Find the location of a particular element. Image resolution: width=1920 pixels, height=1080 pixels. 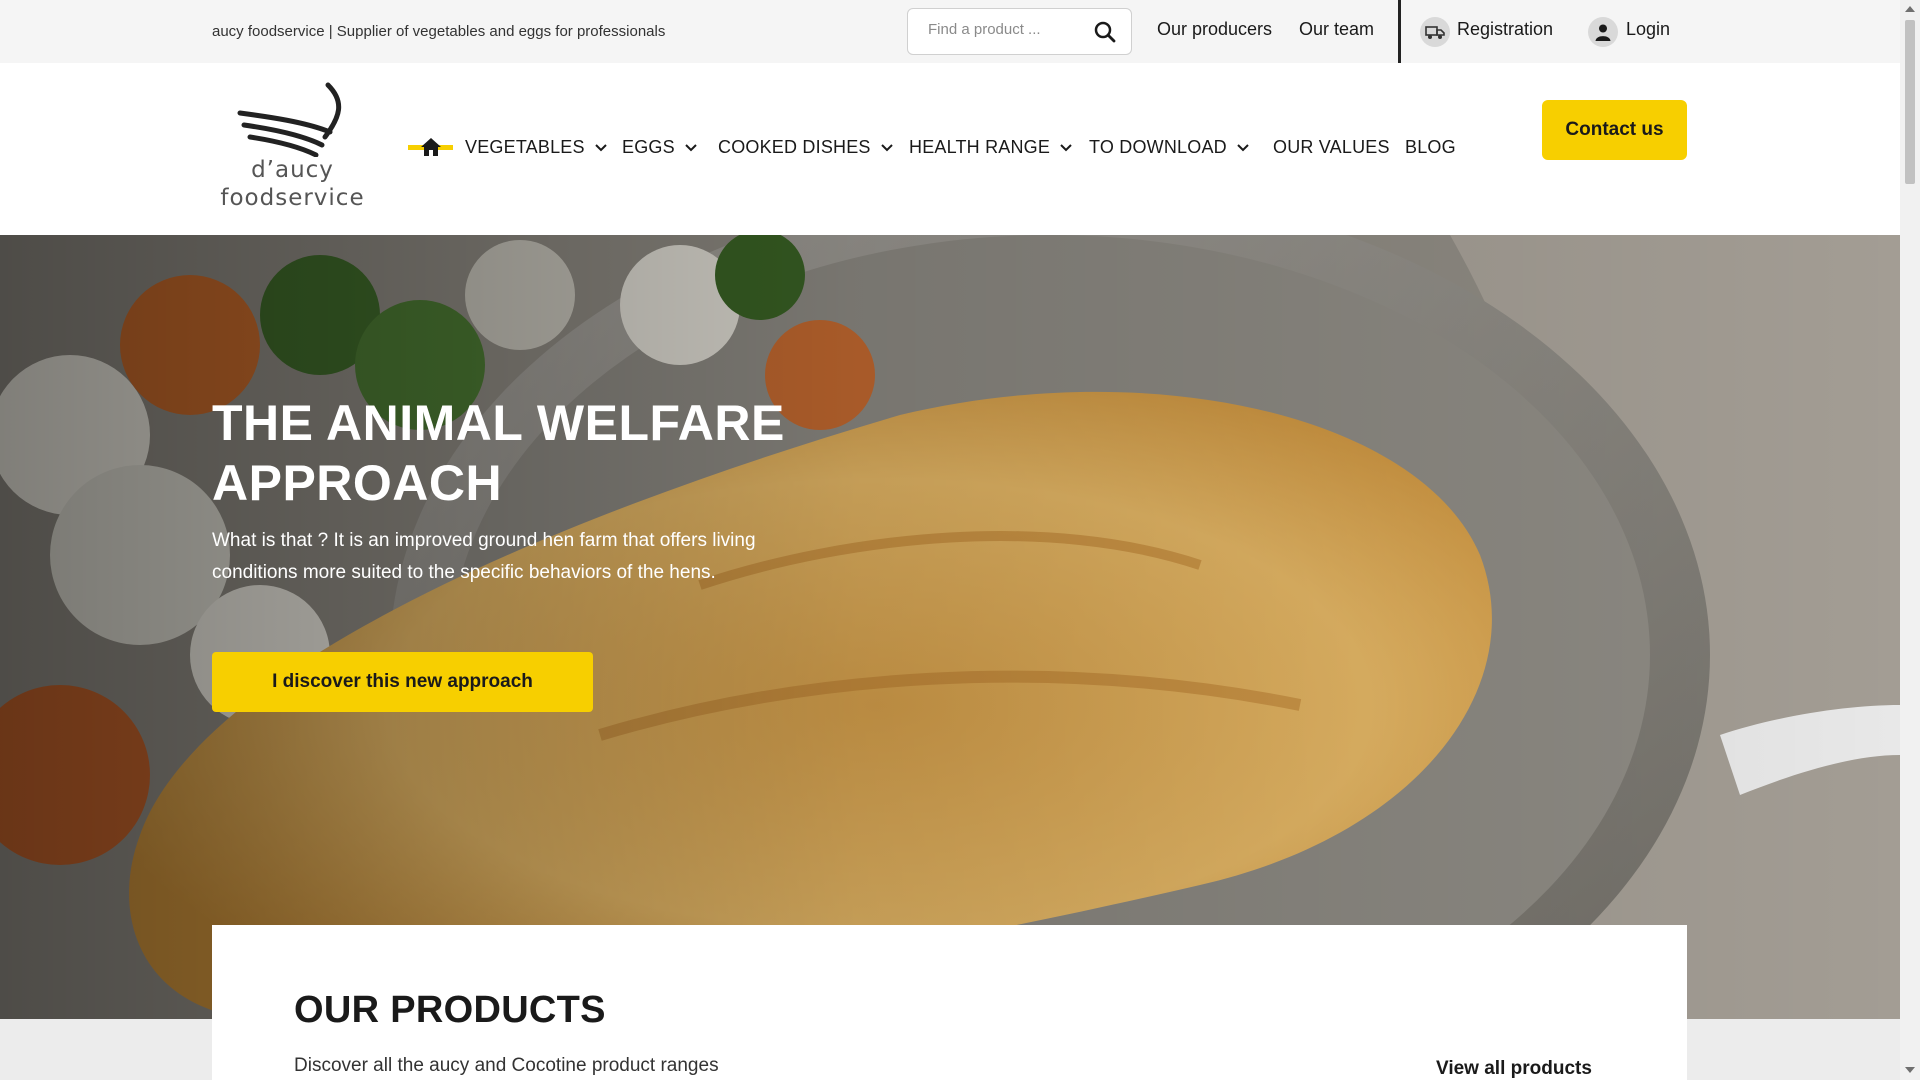

hero-title: THE ANIMAL WELFARE APPROACH is located at coordinates (498, 453).